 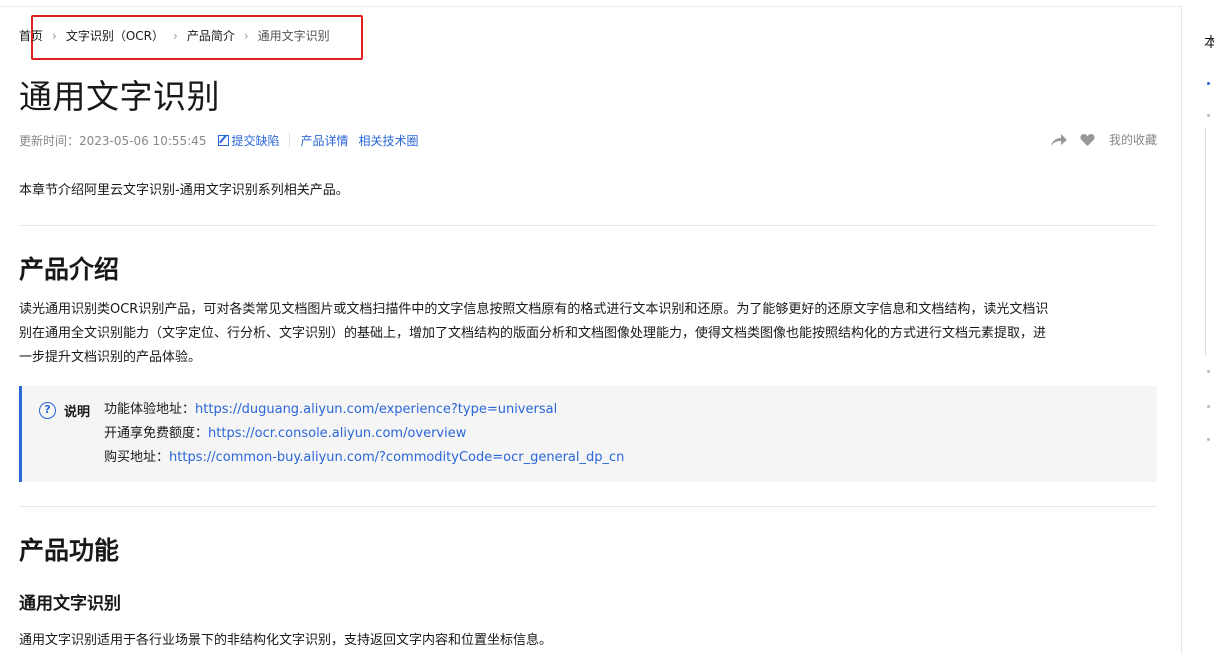 I want to click on edit-icon, so click(x=224, y=140).